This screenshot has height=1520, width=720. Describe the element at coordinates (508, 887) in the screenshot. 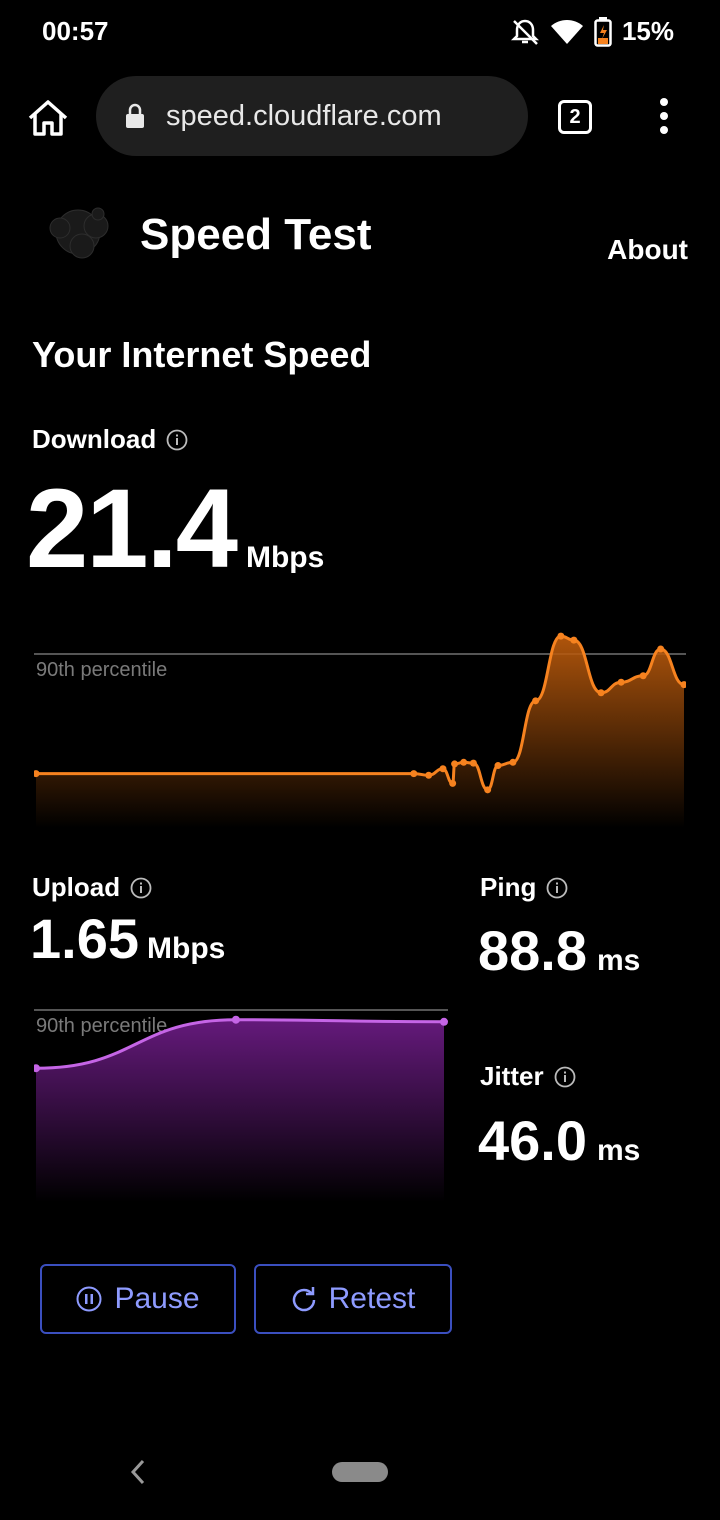

I see `ping-label: Ping` at that location.